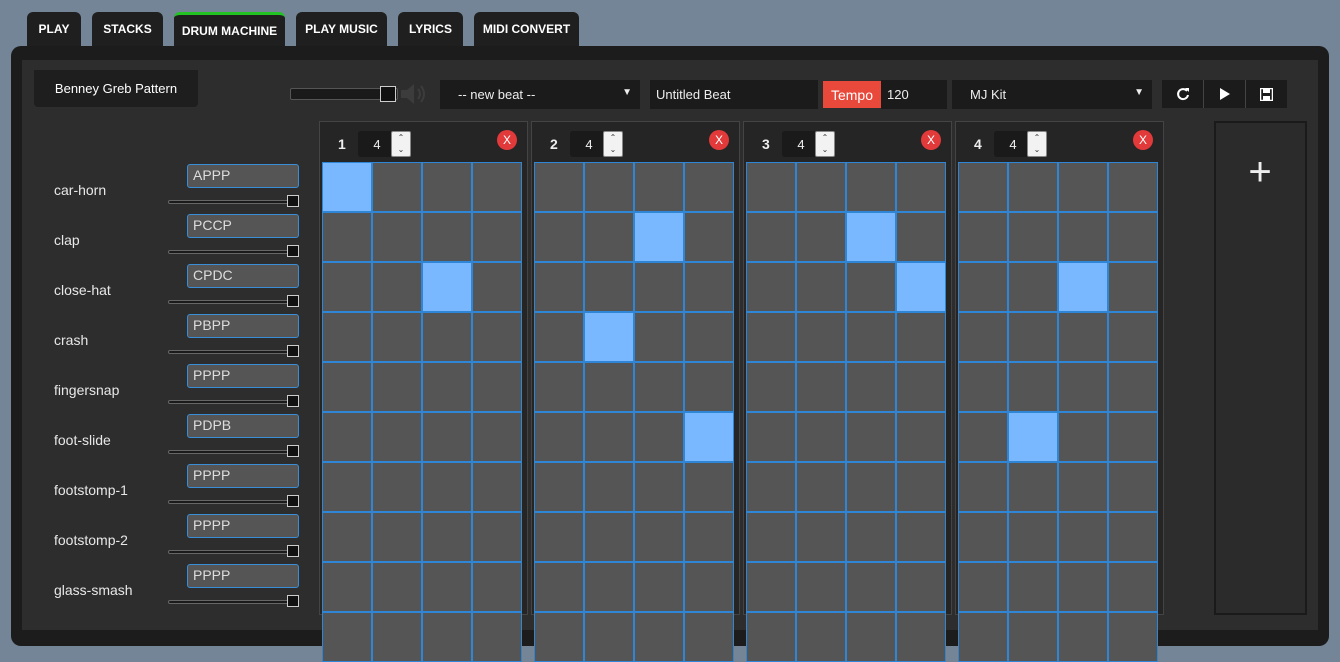 The height and width of the screenshot is (662, 1340). I want to click on tab-stacks: STACKS, so click(127, 29).